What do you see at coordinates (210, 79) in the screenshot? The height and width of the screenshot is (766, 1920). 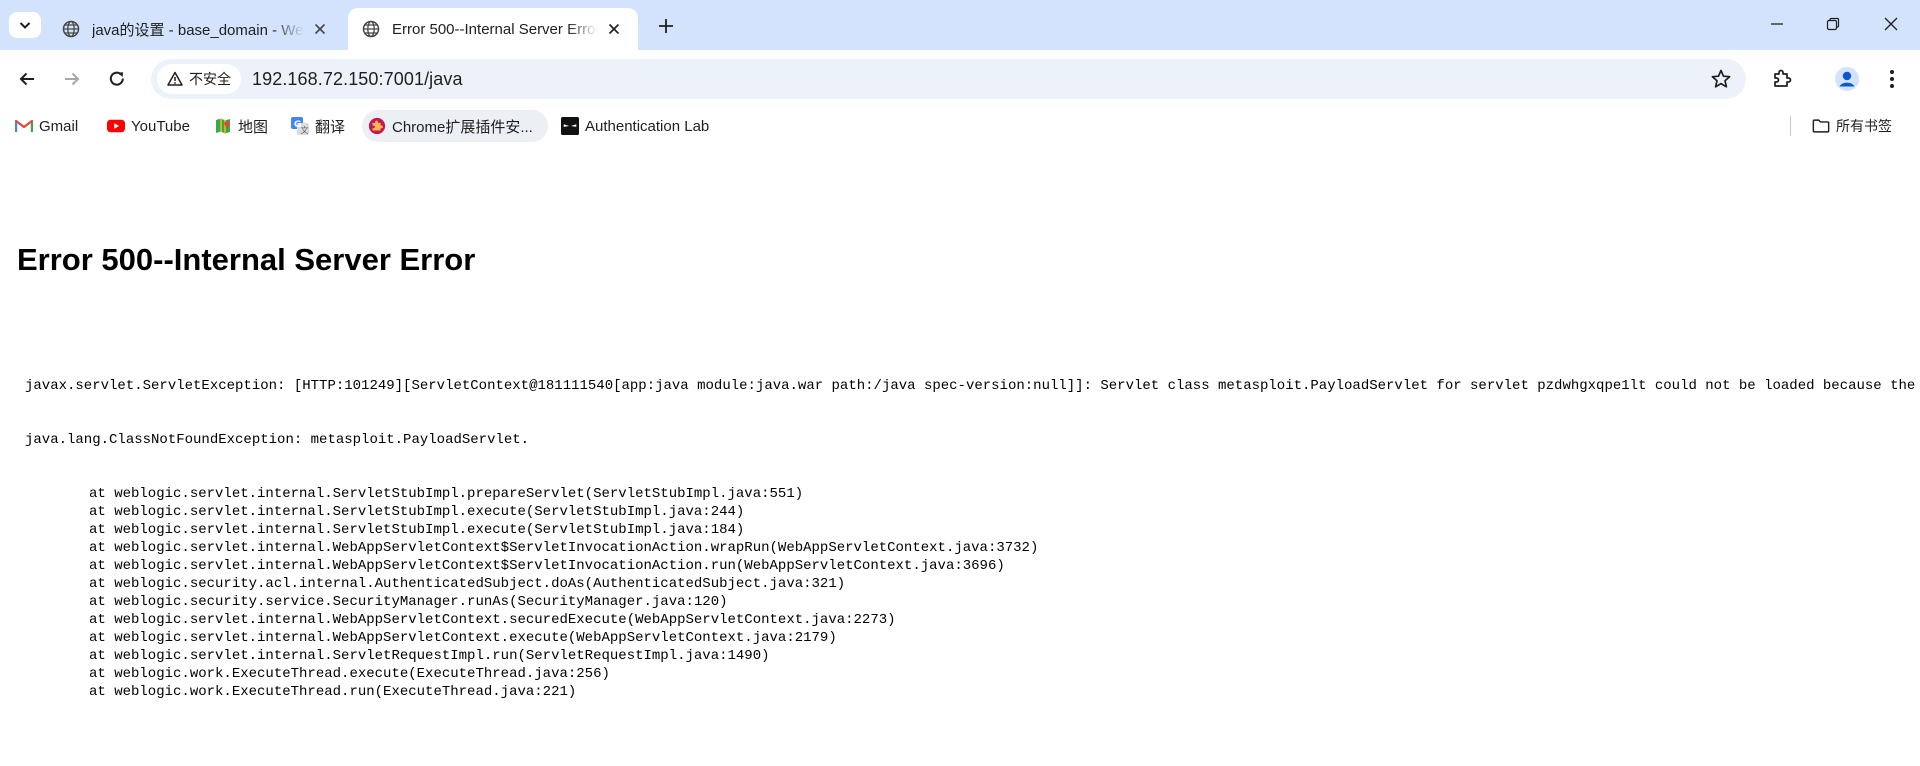 I see `security-label: 不安全` at bounding box center [210, 79].